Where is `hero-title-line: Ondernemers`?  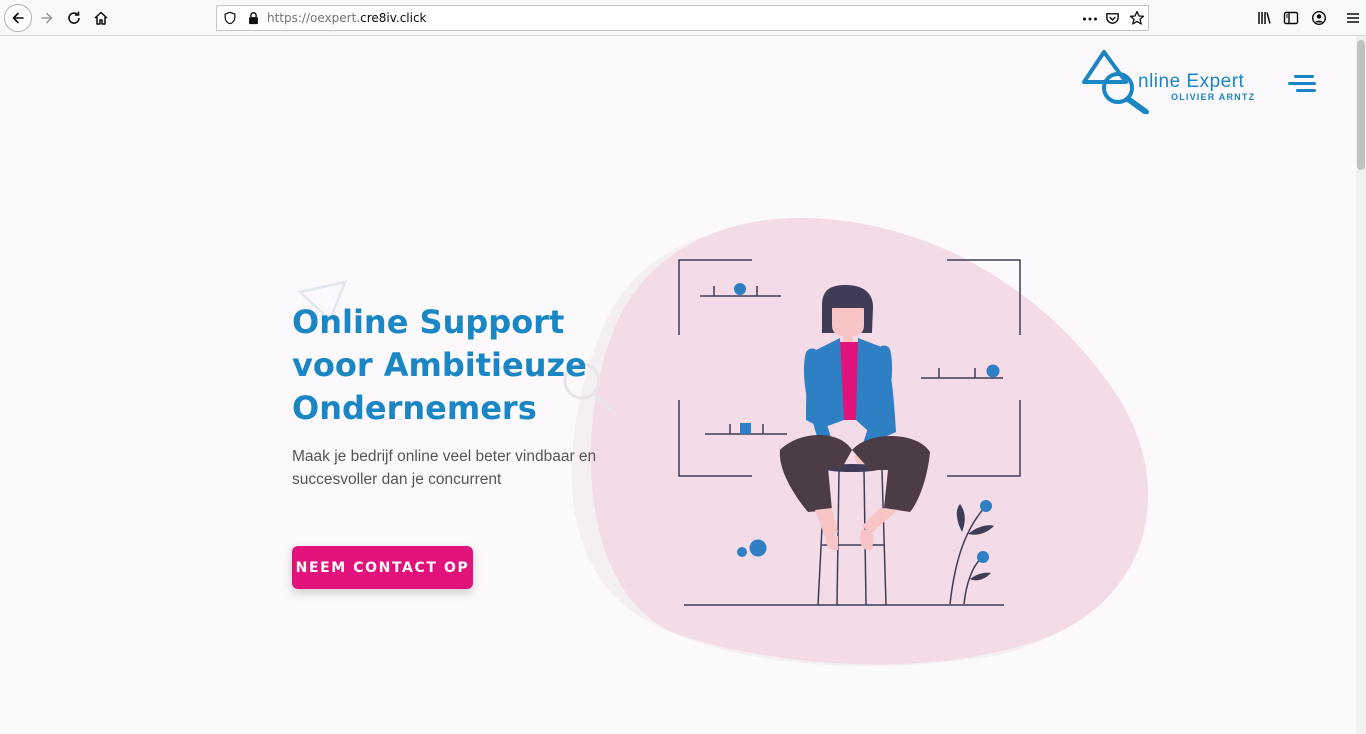
hero-title-line: Ondernemers is located at coordinates (414, 408).